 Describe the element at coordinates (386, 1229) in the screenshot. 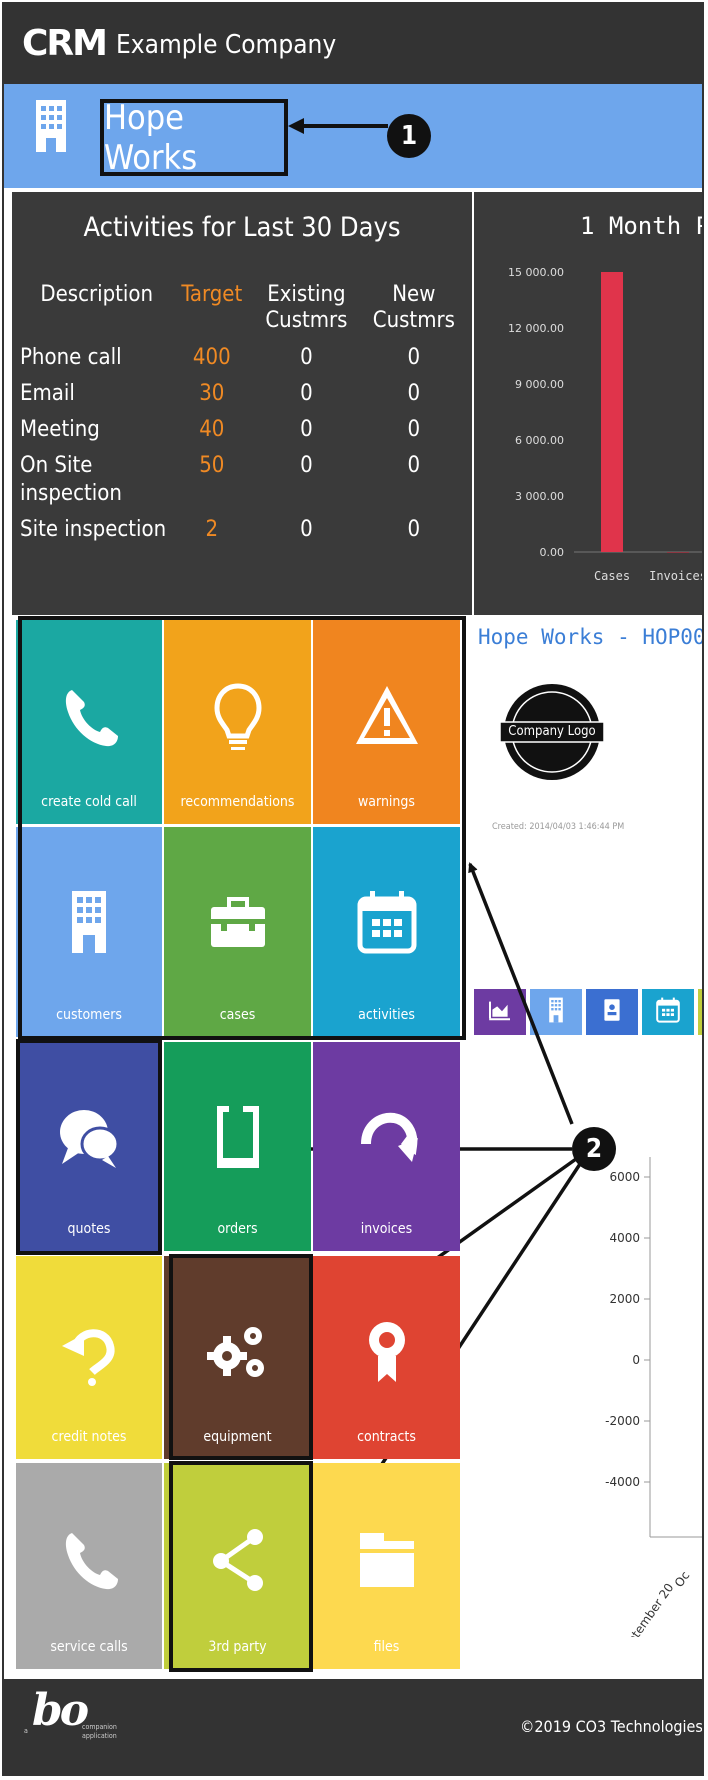

I see `tile-label: invoices` at that location.